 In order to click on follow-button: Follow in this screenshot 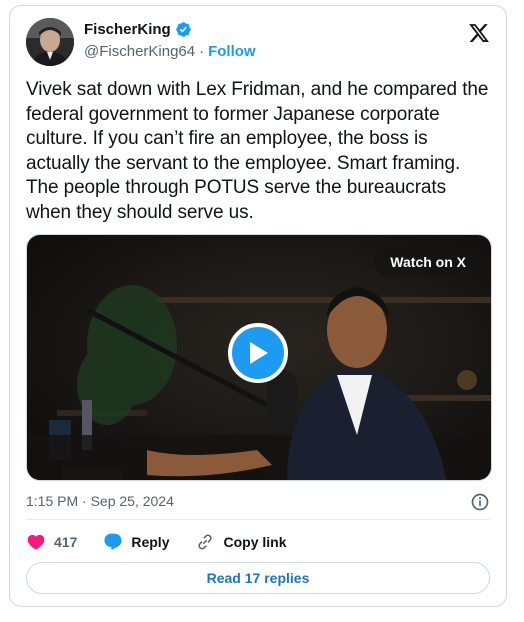, I will do `click(232, 51)`.